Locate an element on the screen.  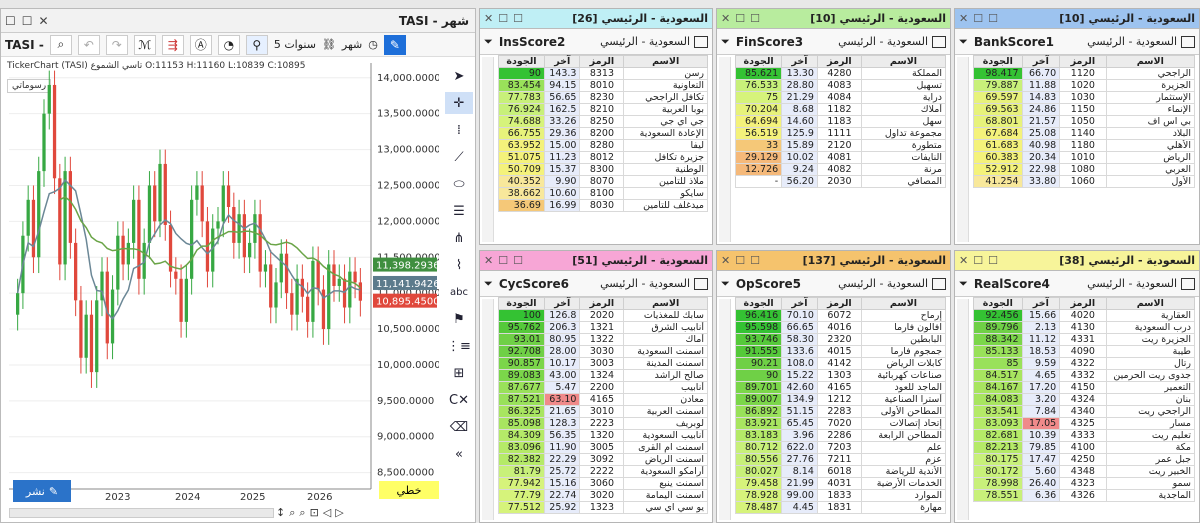
table-row: 77.512 25.92 1323 يو سي آي سي is located at coordinates (603, 507).